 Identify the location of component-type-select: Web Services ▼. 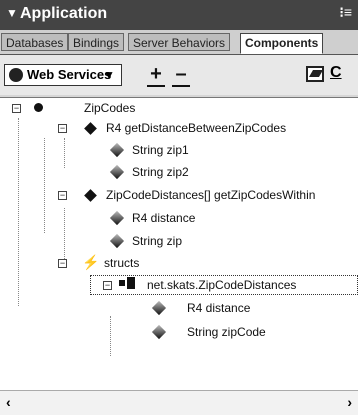
(63, 75).